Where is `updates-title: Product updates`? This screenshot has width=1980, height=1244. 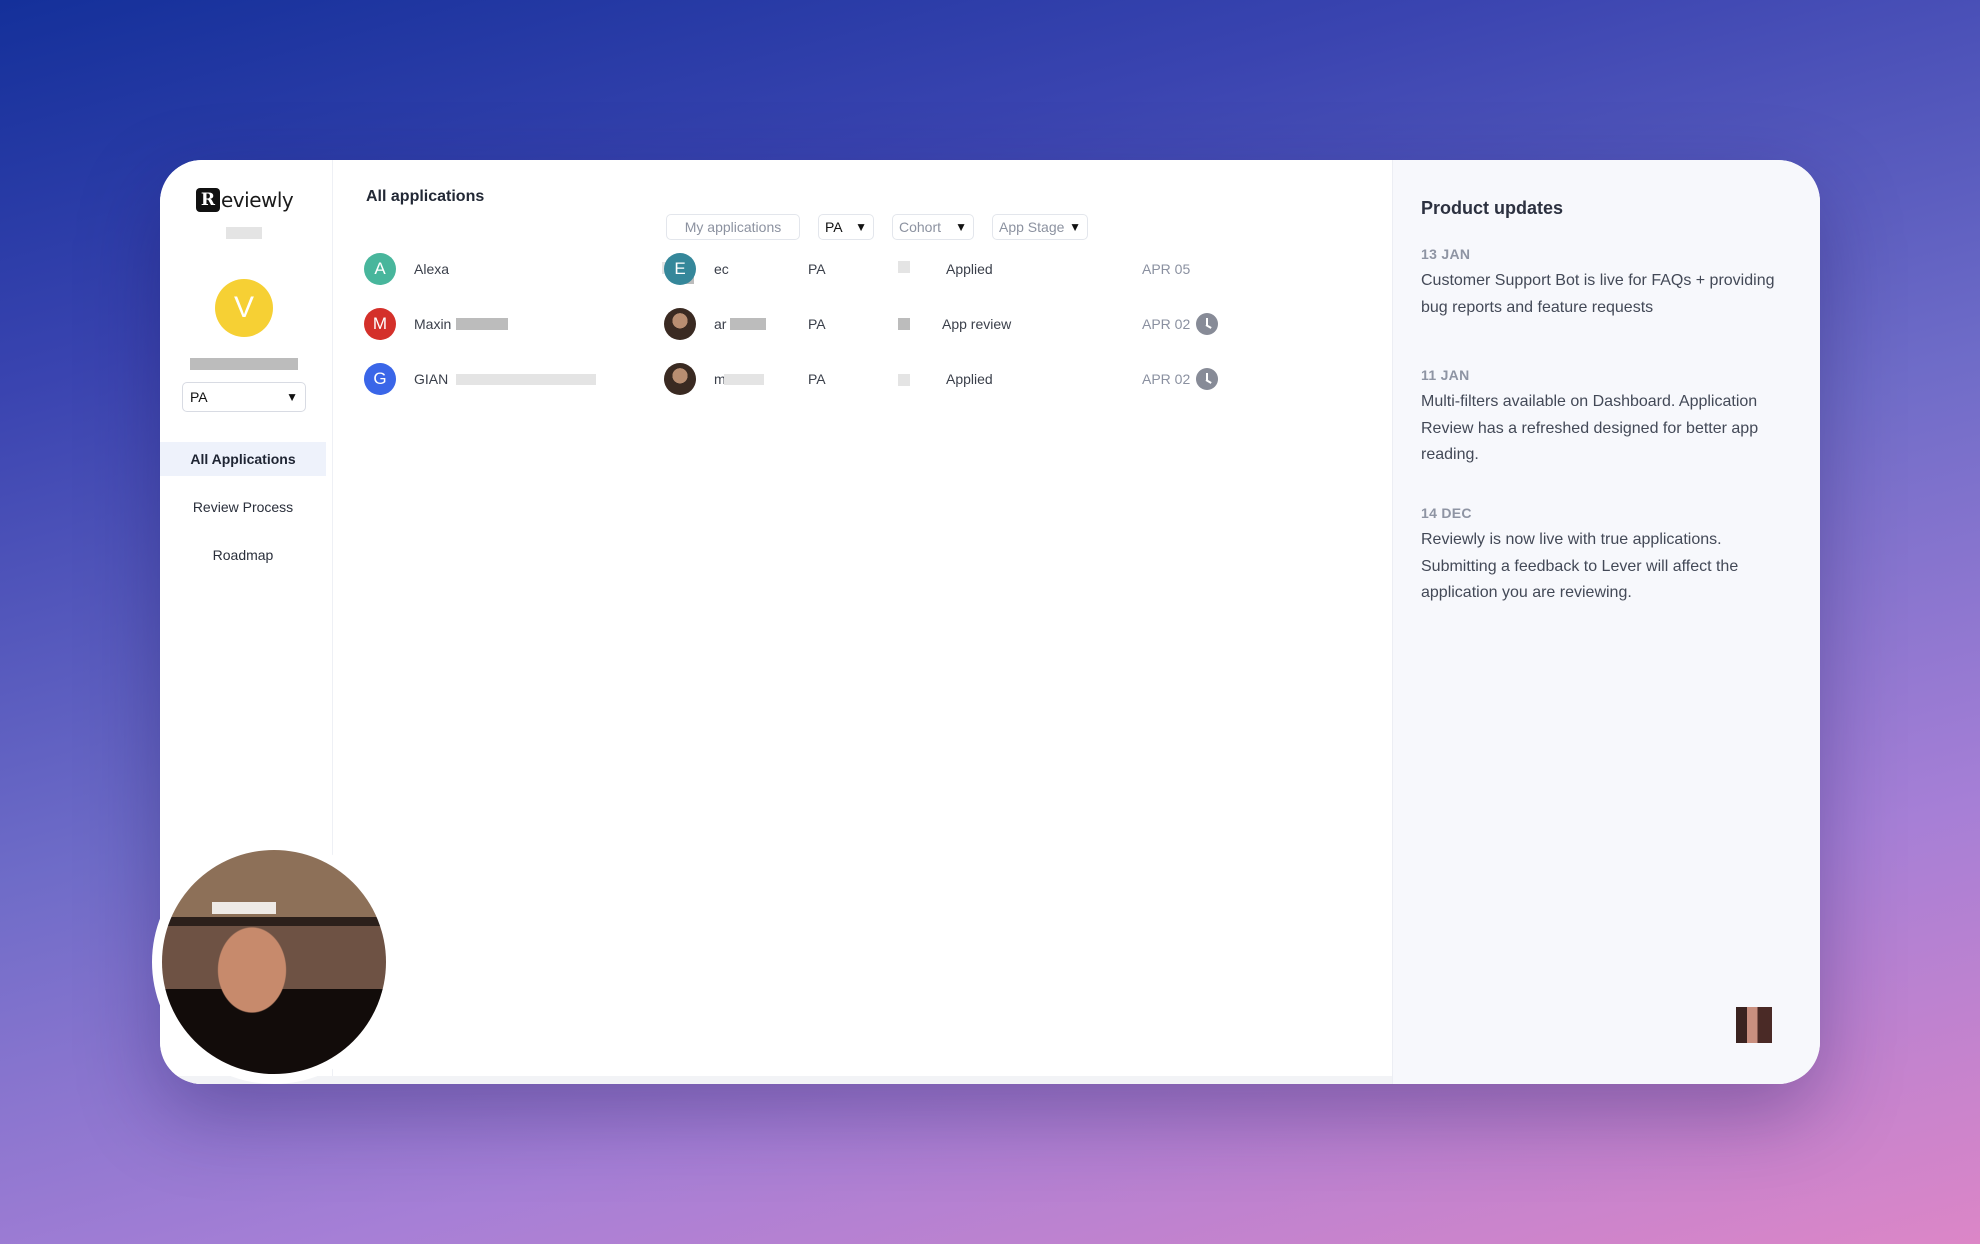
updates-title: Product updates is located at coordinates (1492, 208).